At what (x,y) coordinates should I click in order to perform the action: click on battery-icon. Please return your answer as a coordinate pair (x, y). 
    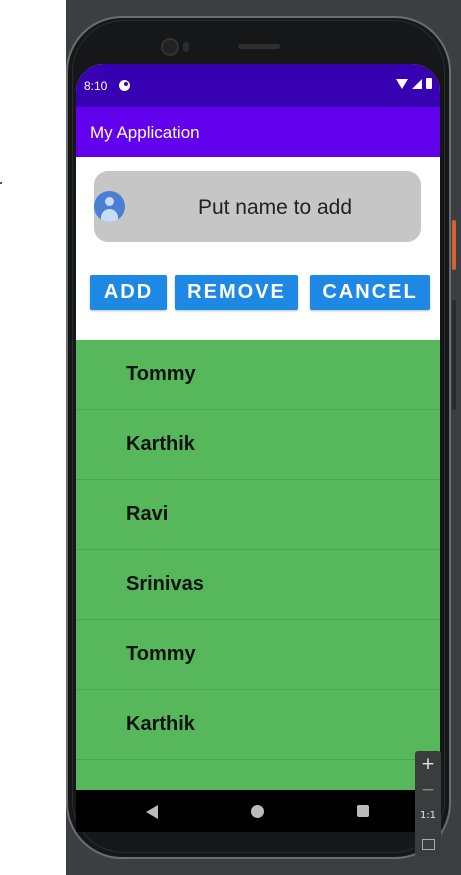
    Looking at the image, I should click on (429, 83).